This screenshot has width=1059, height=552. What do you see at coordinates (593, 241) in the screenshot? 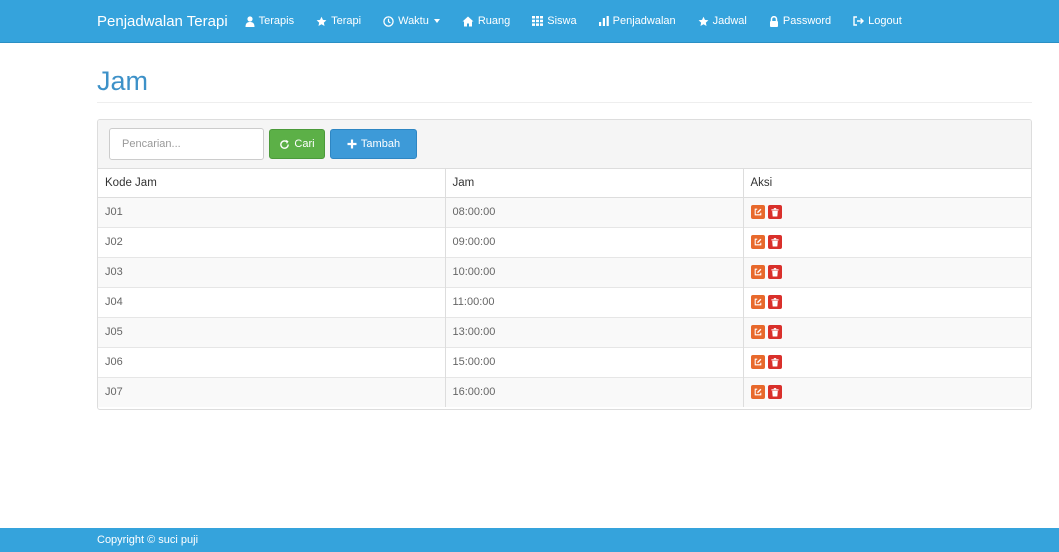
I see `cell-jam: 09:00:00` at bounding box center [593, 241].